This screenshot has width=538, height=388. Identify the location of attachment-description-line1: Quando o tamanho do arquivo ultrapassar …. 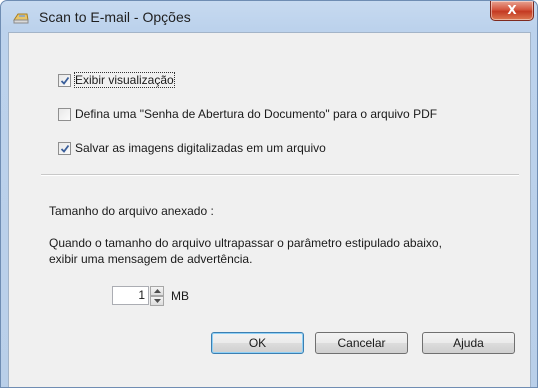
(245, 243).